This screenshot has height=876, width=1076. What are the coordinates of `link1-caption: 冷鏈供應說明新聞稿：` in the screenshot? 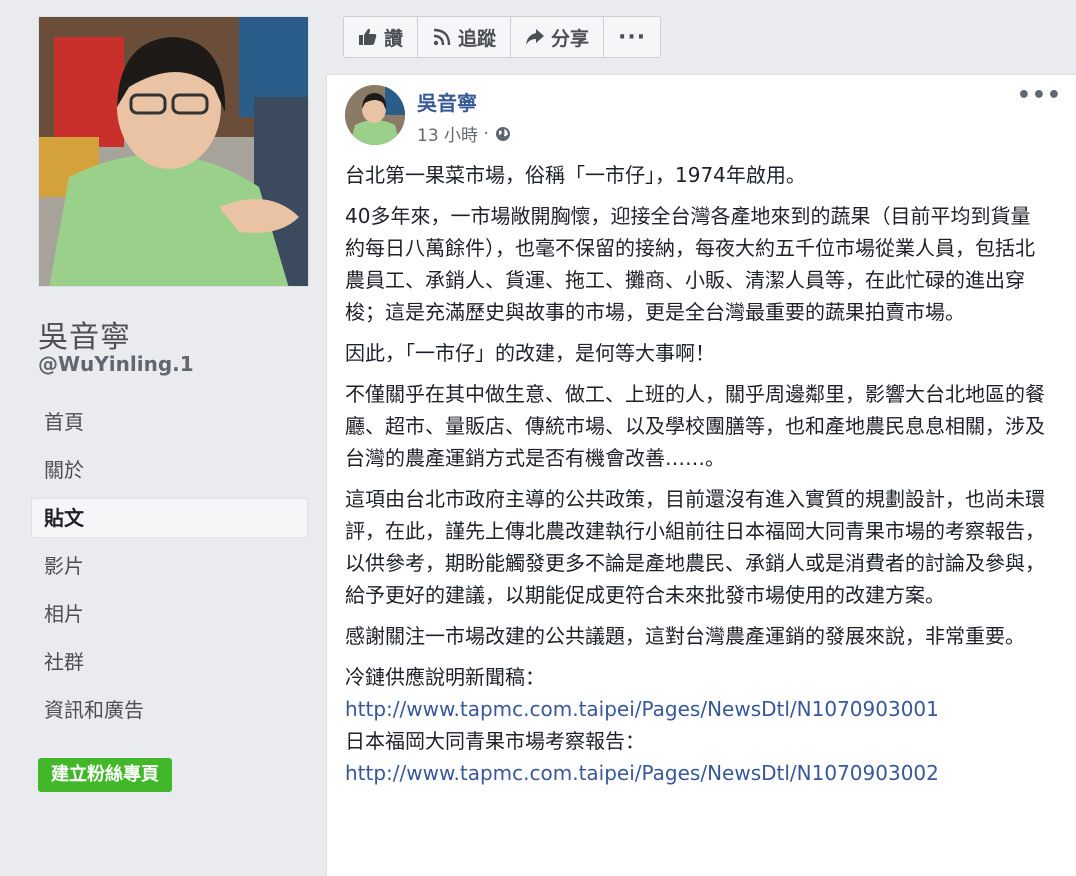 It's located at (445, 677).